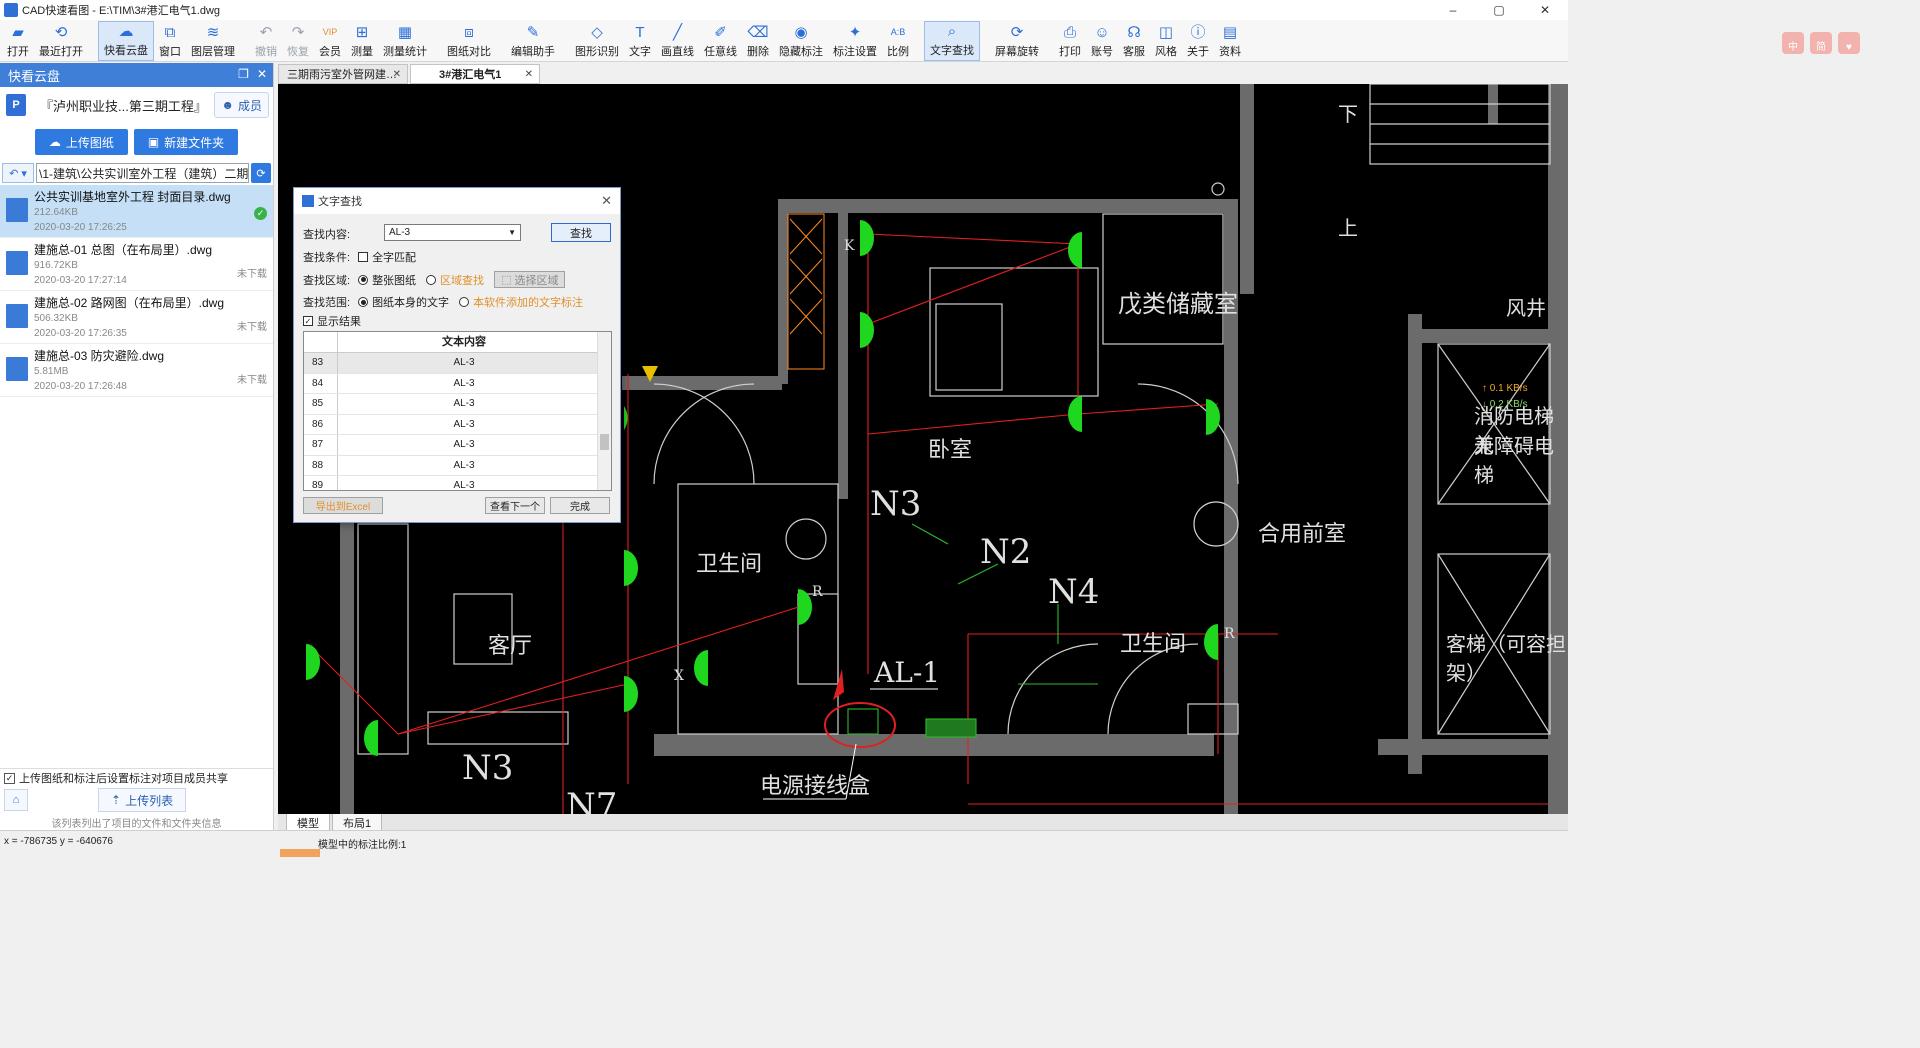  Describe the element at coordinates (1453, 10) in the screenshot. I see `minimize-button: –` at that location.